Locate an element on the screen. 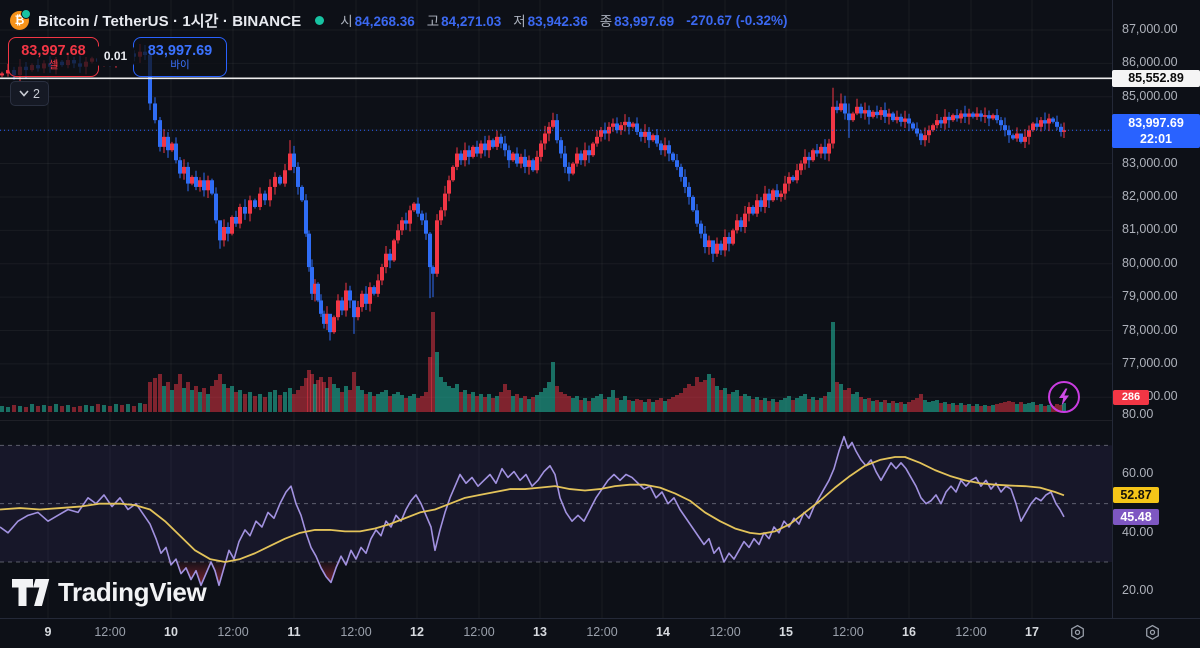 The height and width of the screenshot is (648, 1200). exchange-status-mini-dot is located at coordinates (26, 13).